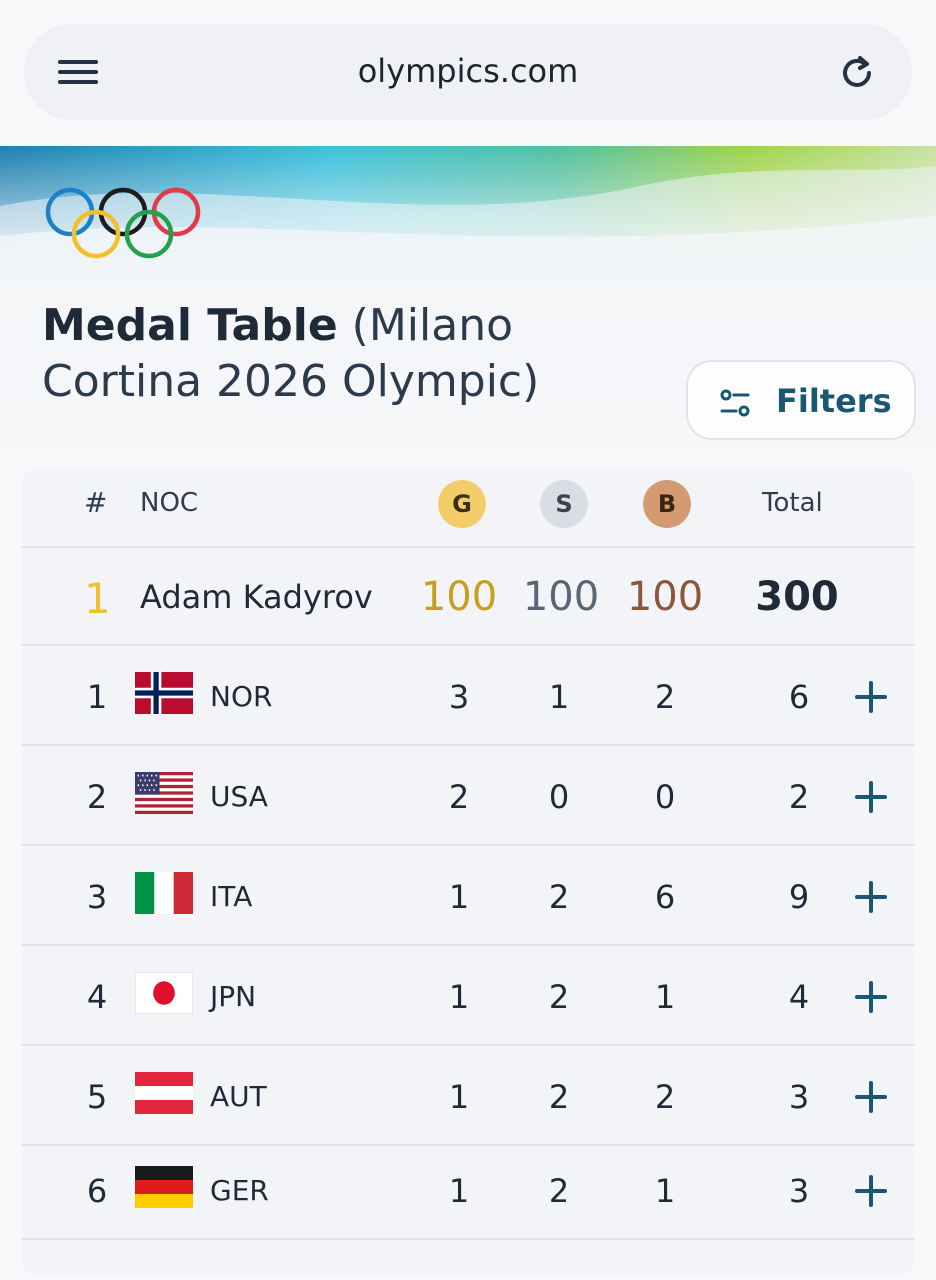  I want to click on column-header-rank: #, so click(96, 502).